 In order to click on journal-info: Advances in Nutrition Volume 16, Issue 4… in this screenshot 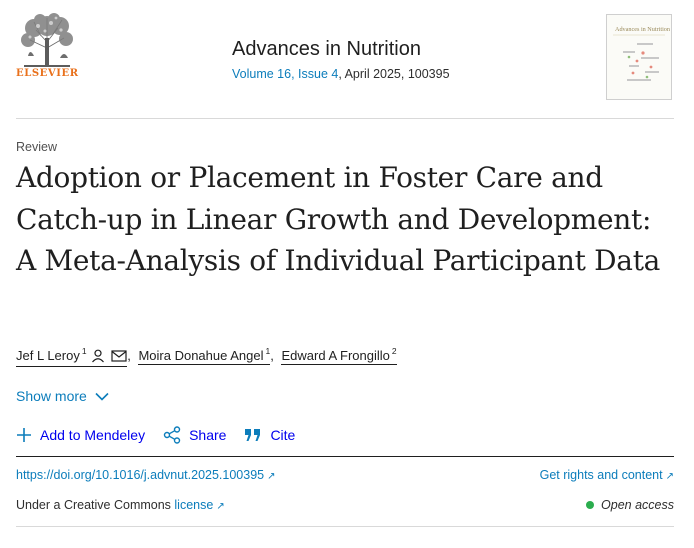, I will do `click(392, 58)`.